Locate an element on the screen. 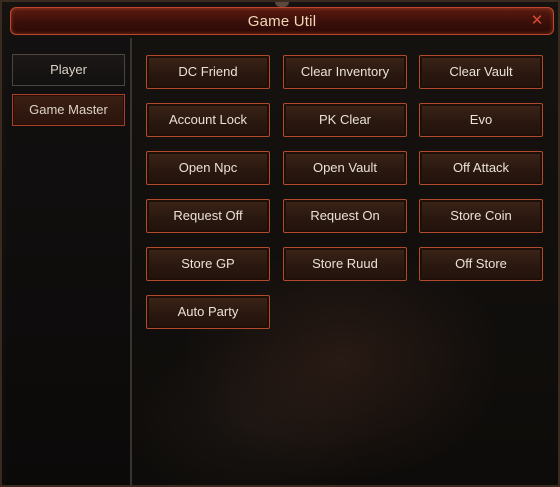 The width and height of the screenshot is (560, 487). evo-button: Evo is located at coordinates (481, 120).